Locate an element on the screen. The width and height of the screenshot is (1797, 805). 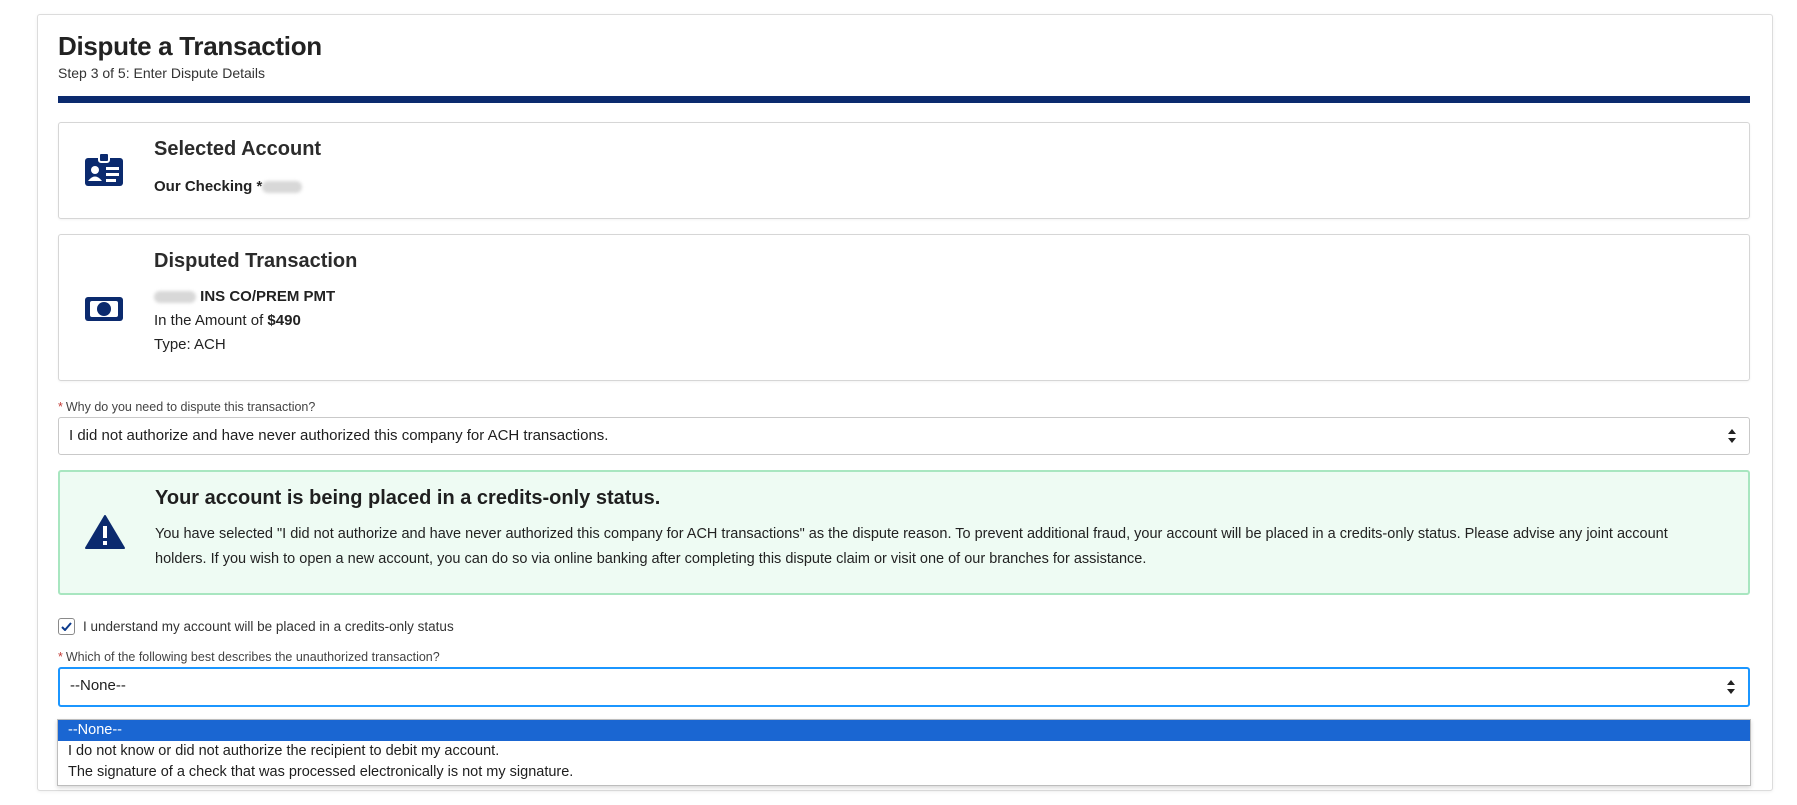
merchant-row: INS CO/PREM PMT is located at coordinates (941, 297).